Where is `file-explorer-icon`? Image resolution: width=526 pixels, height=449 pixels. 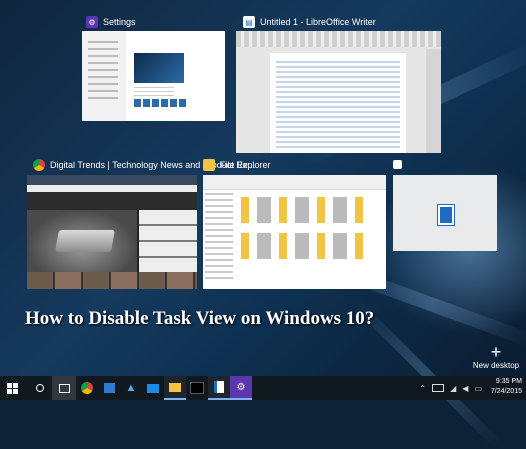 file-explorer-icon is located at coordinates (175, 387).